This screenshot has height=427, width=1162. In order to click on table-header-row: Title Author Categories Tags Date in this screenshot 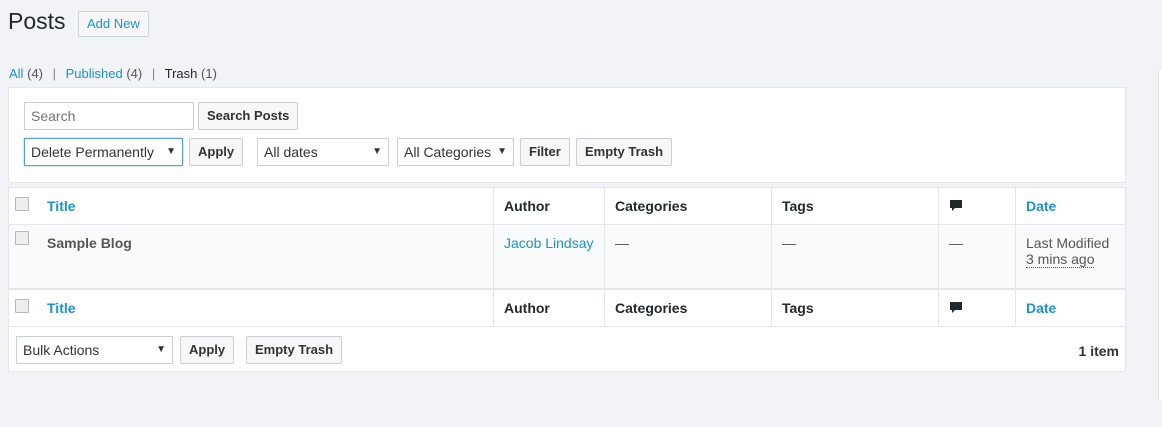, I will do `click(567, 206)`.